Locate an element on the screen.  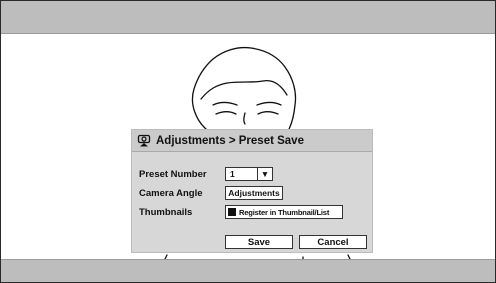
preset-number-row: Preset Number 1 ▼ is located at coordinates (206, 174).